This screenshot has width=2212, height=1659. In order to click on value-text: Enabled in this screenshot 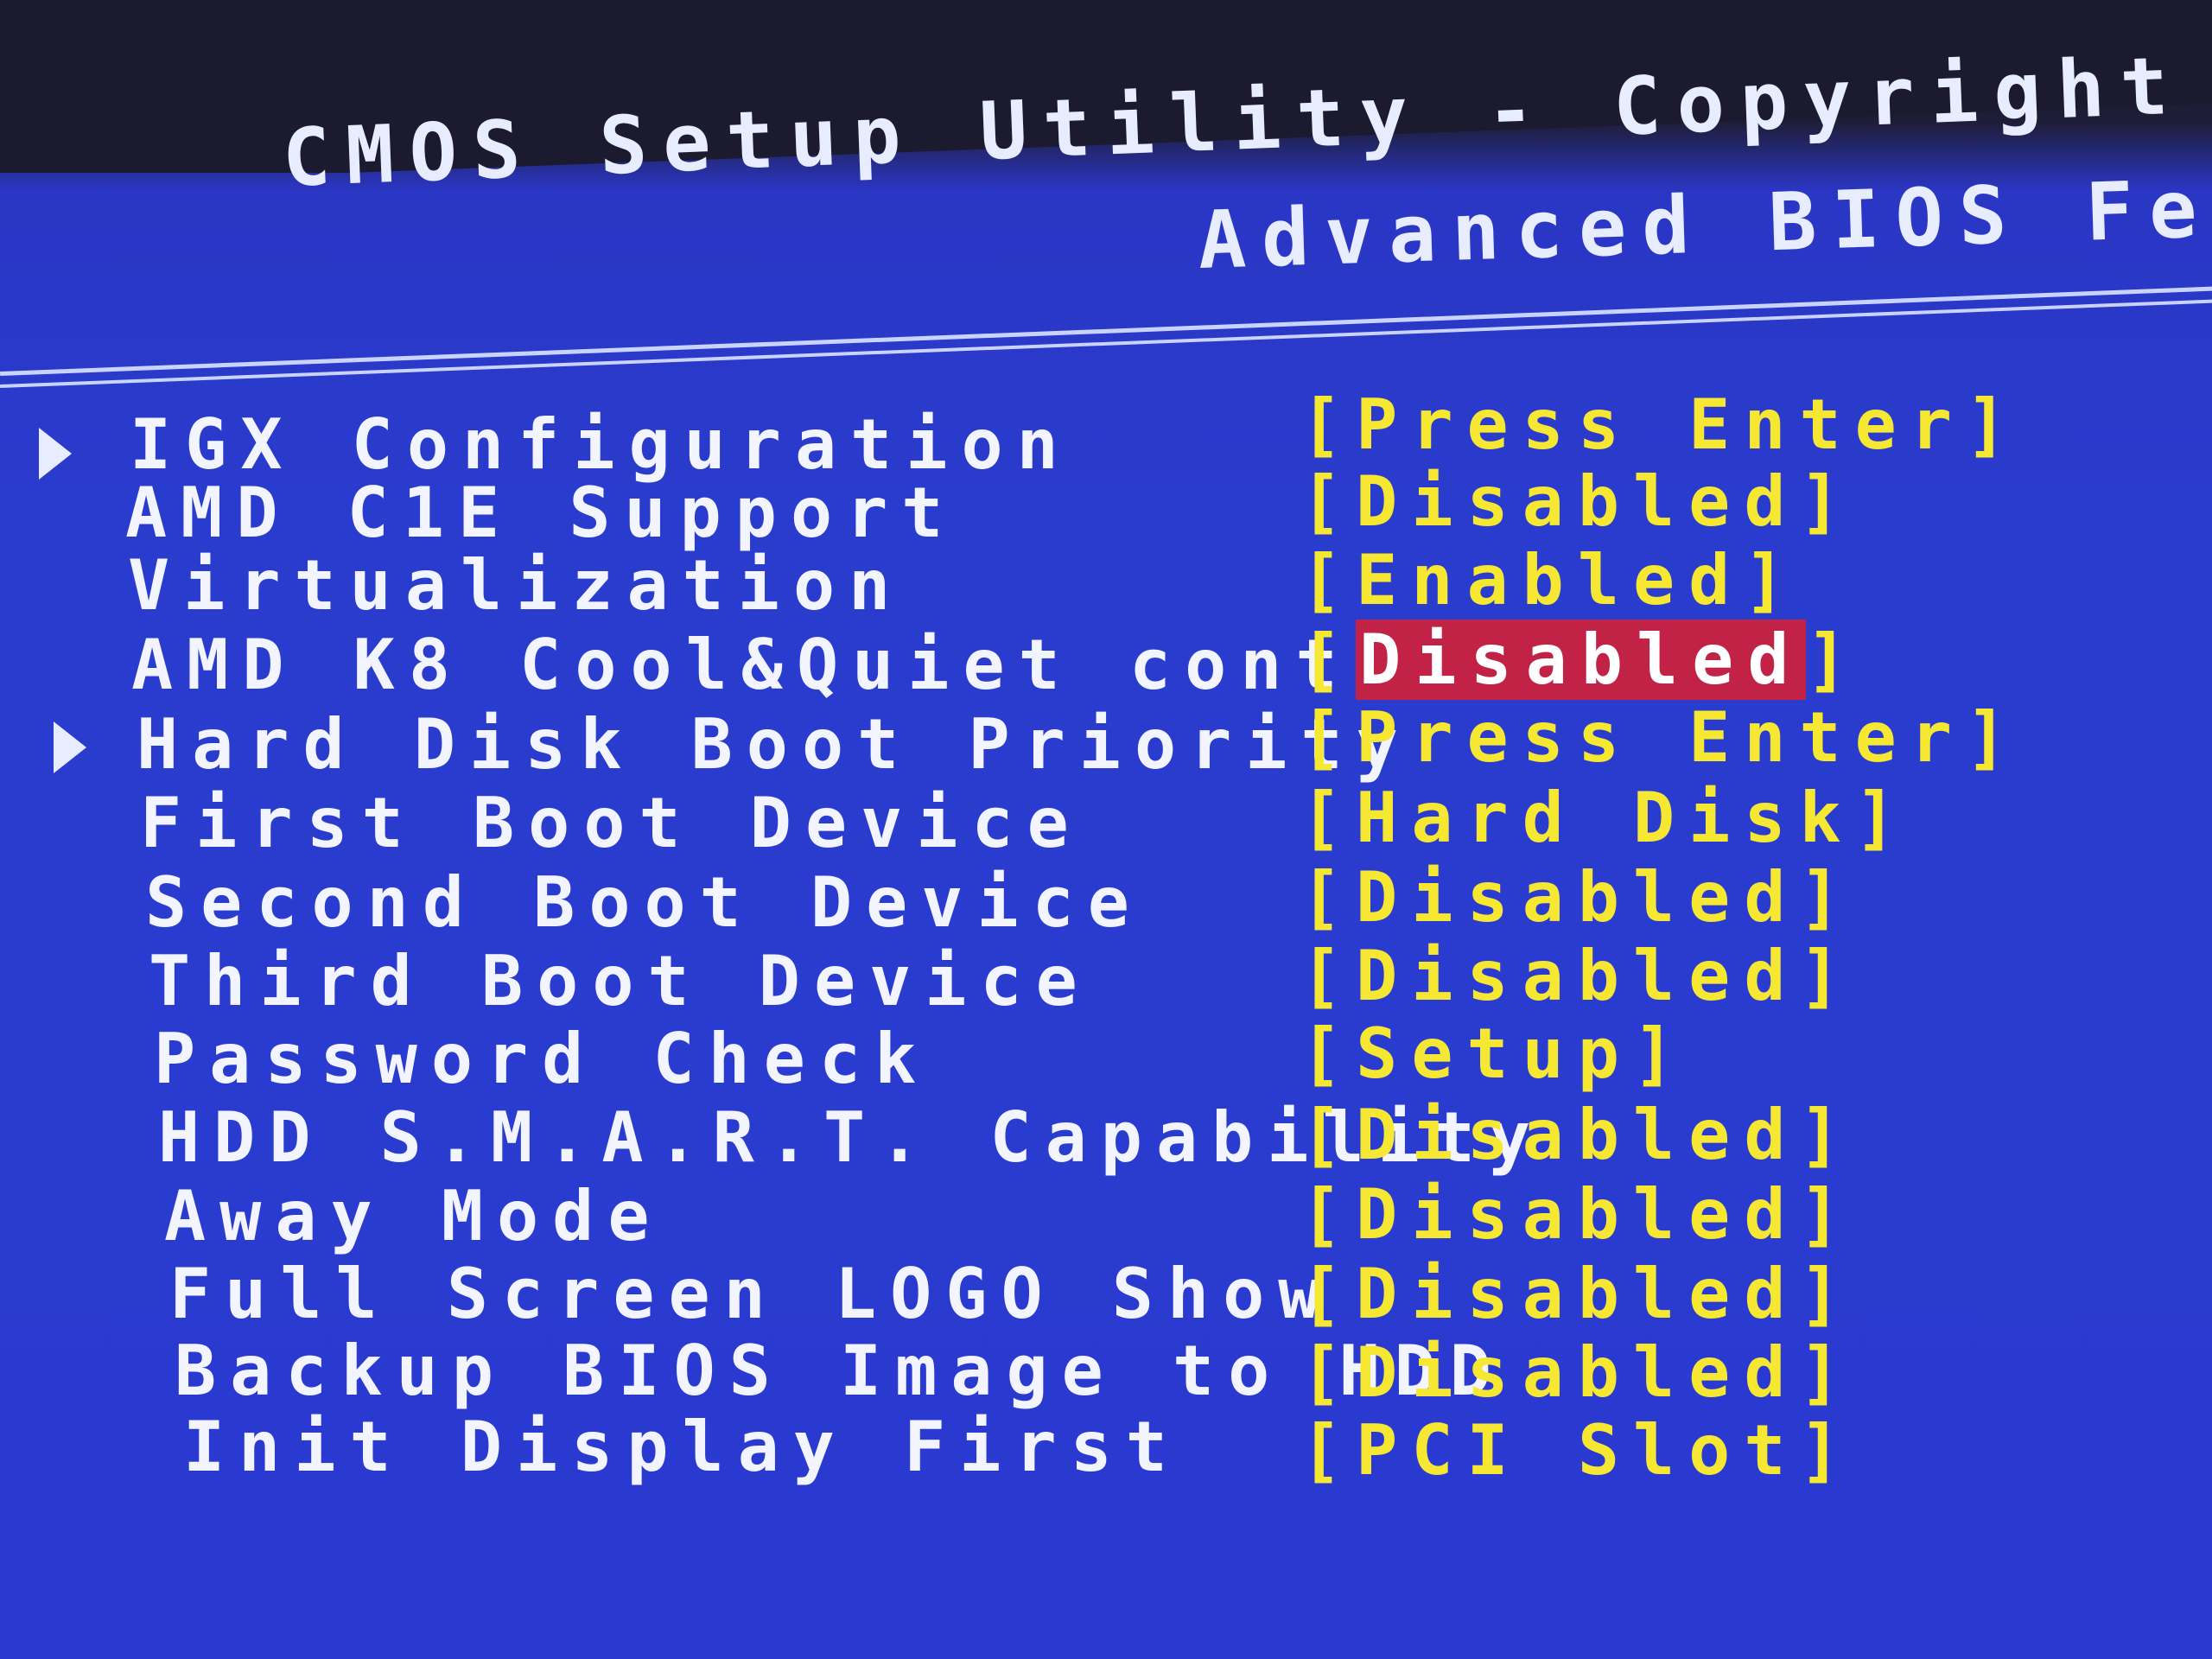, I will do `click(1550, 580)`.